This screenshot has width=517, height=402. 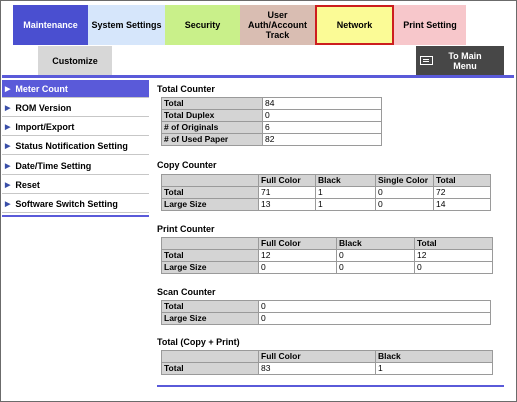 I want to click on cell-value: 83, so click(x=317, y=368).